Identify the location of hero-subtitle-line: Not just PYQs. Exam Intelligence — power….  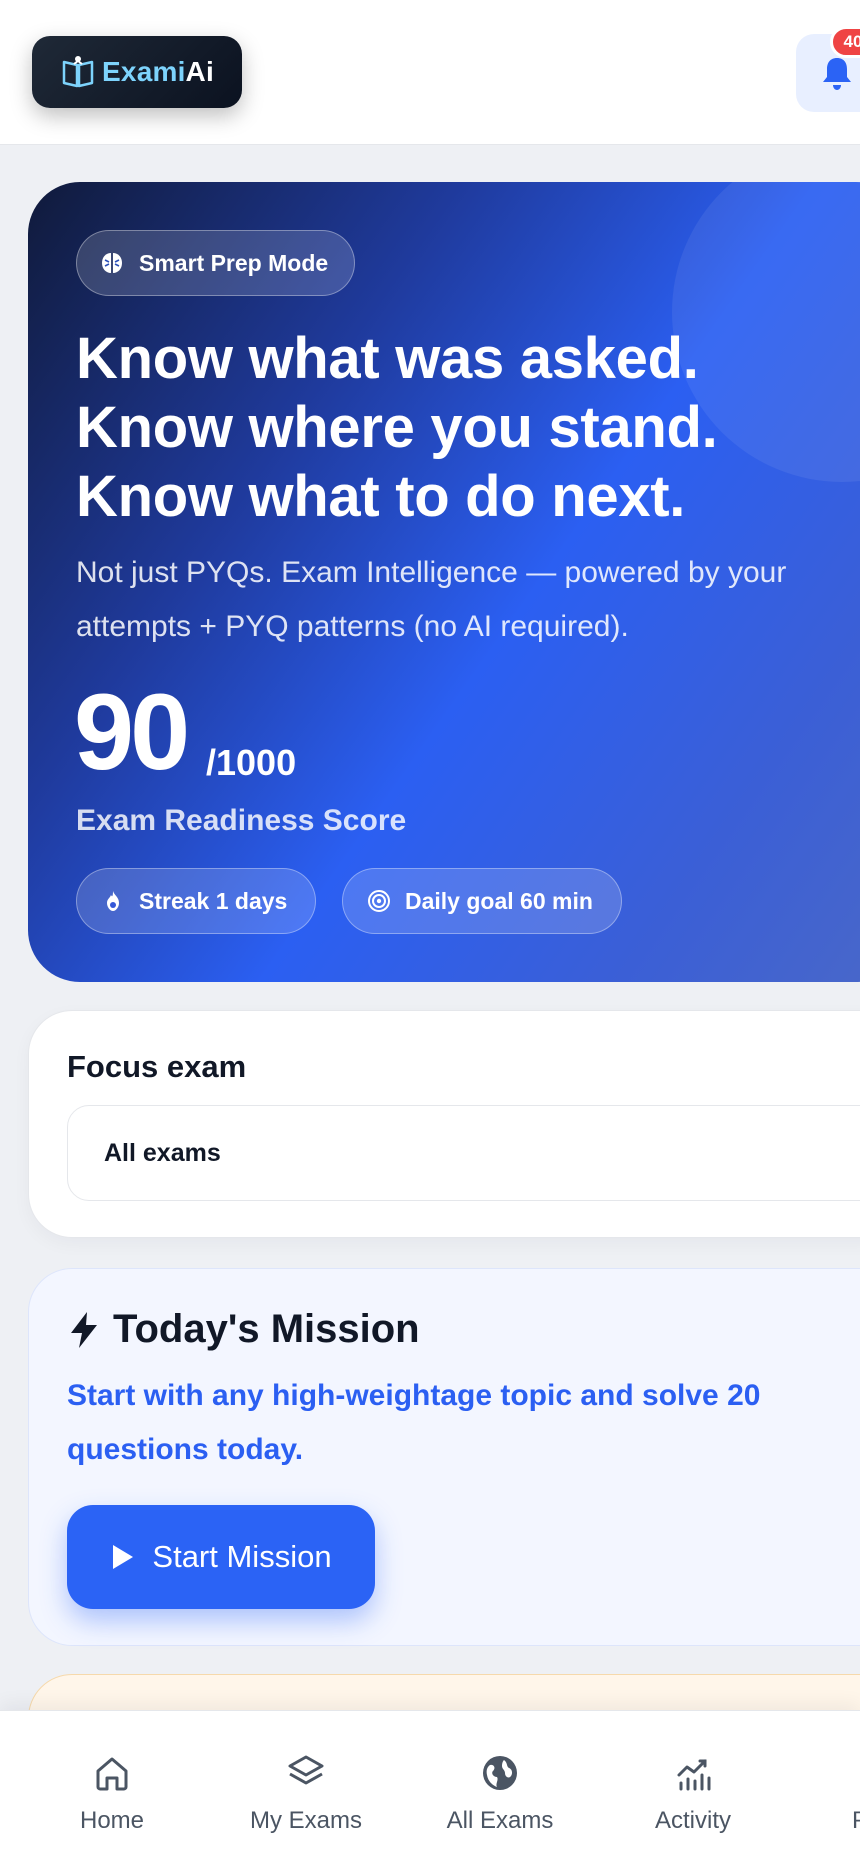
(431, 572).